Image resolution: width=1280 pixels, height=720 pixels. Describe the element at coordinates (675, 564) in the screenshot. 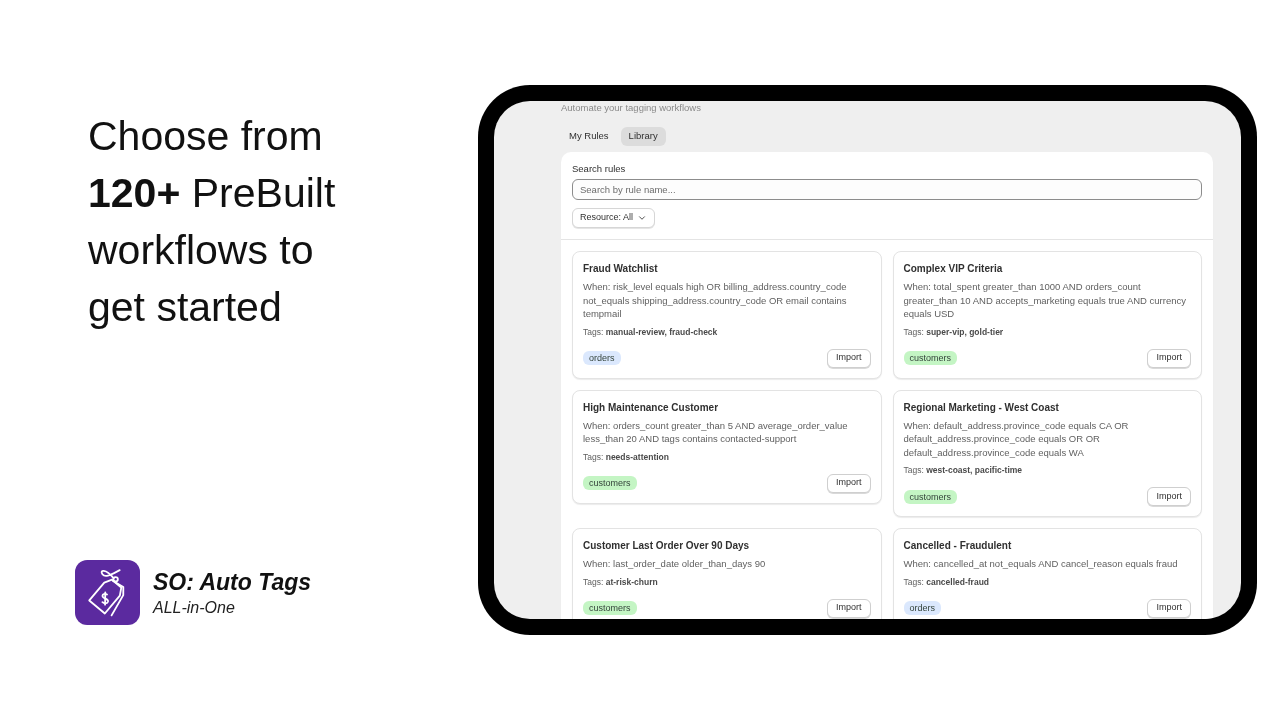

I see `rule-condition: When: last_order_date older_than_days 90` at that location.